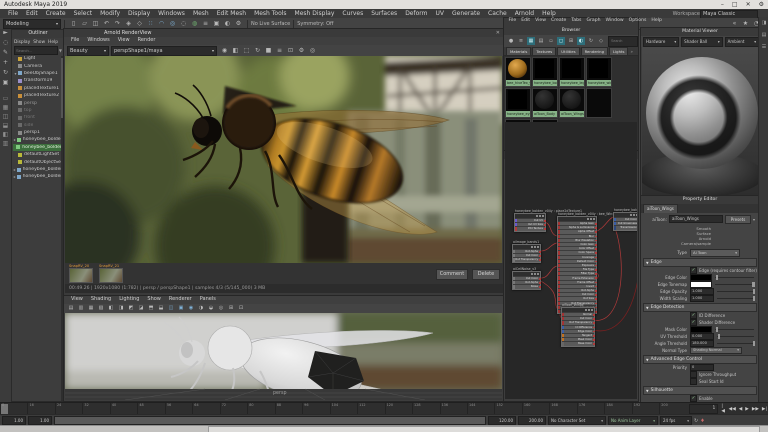 This screenshot has width=768, height=432. What do you see at coordinates (22, 42) in the screenshot?
I see `outliner-menu-item: Display` at bounding box center [22, 42].